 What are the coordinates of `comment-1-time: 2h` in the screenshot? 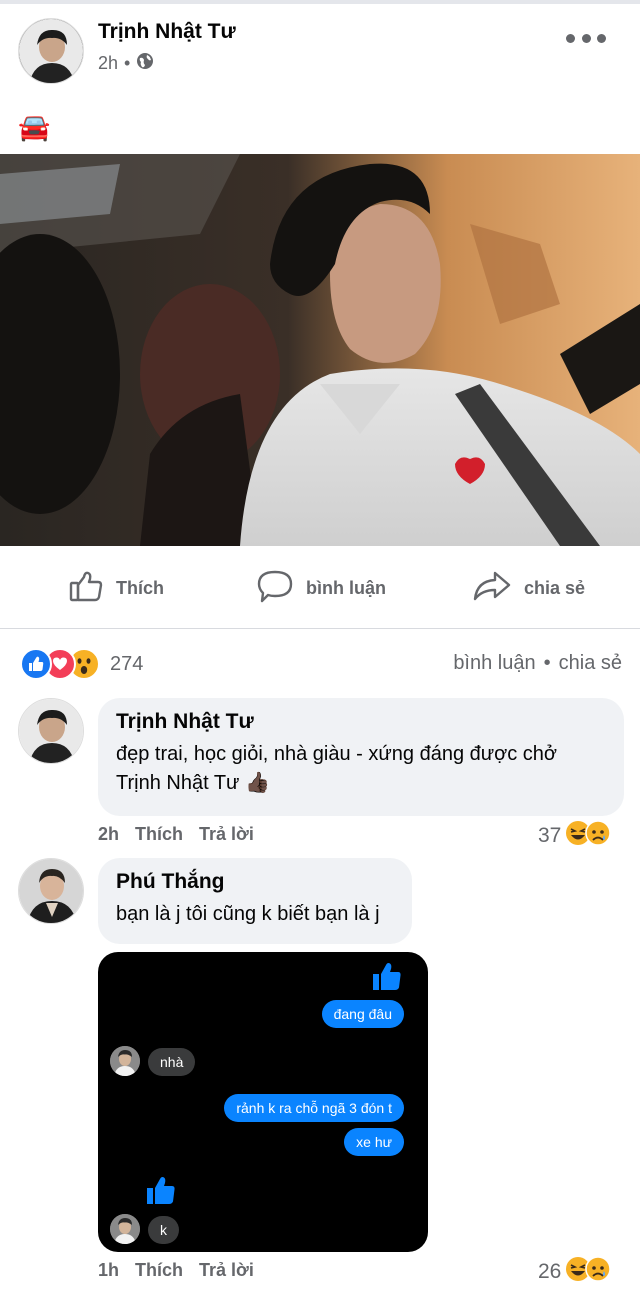 It's located at (109, 834).